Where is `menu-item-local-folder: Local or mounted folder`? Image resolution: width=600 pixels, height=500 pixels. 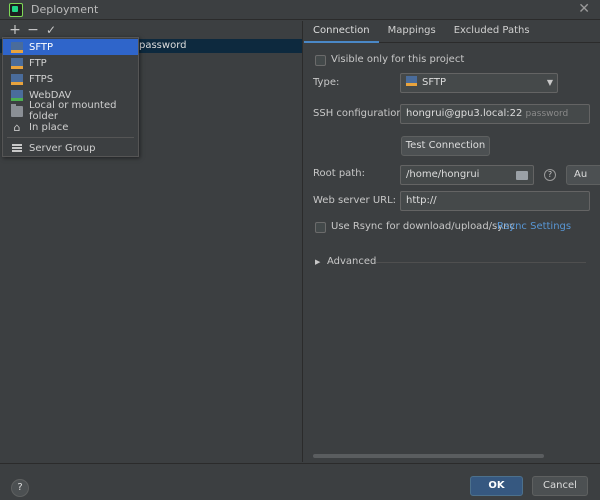
menu-item-local-folder: Local or mounted folder is located at coordinates (70, 111).